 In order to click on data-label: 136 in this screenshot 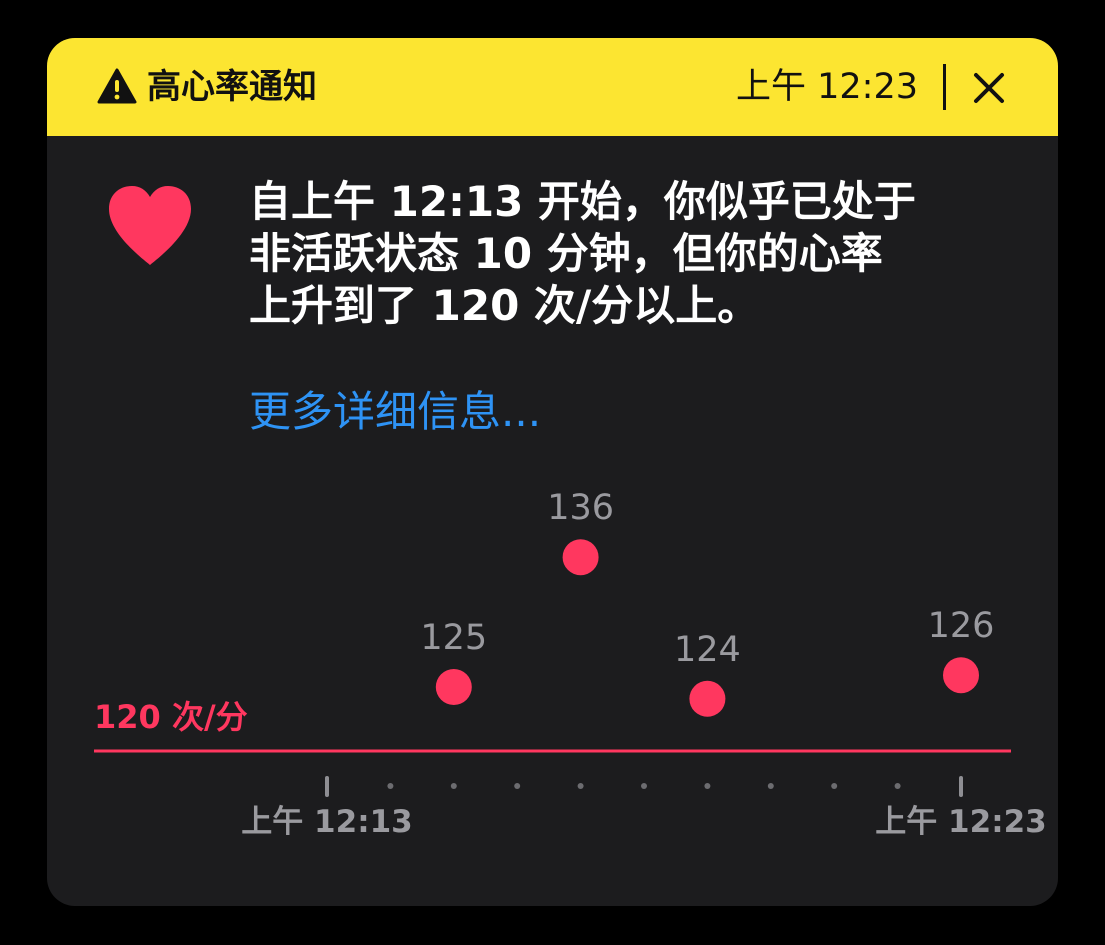, I will do `click(580, 508)`.